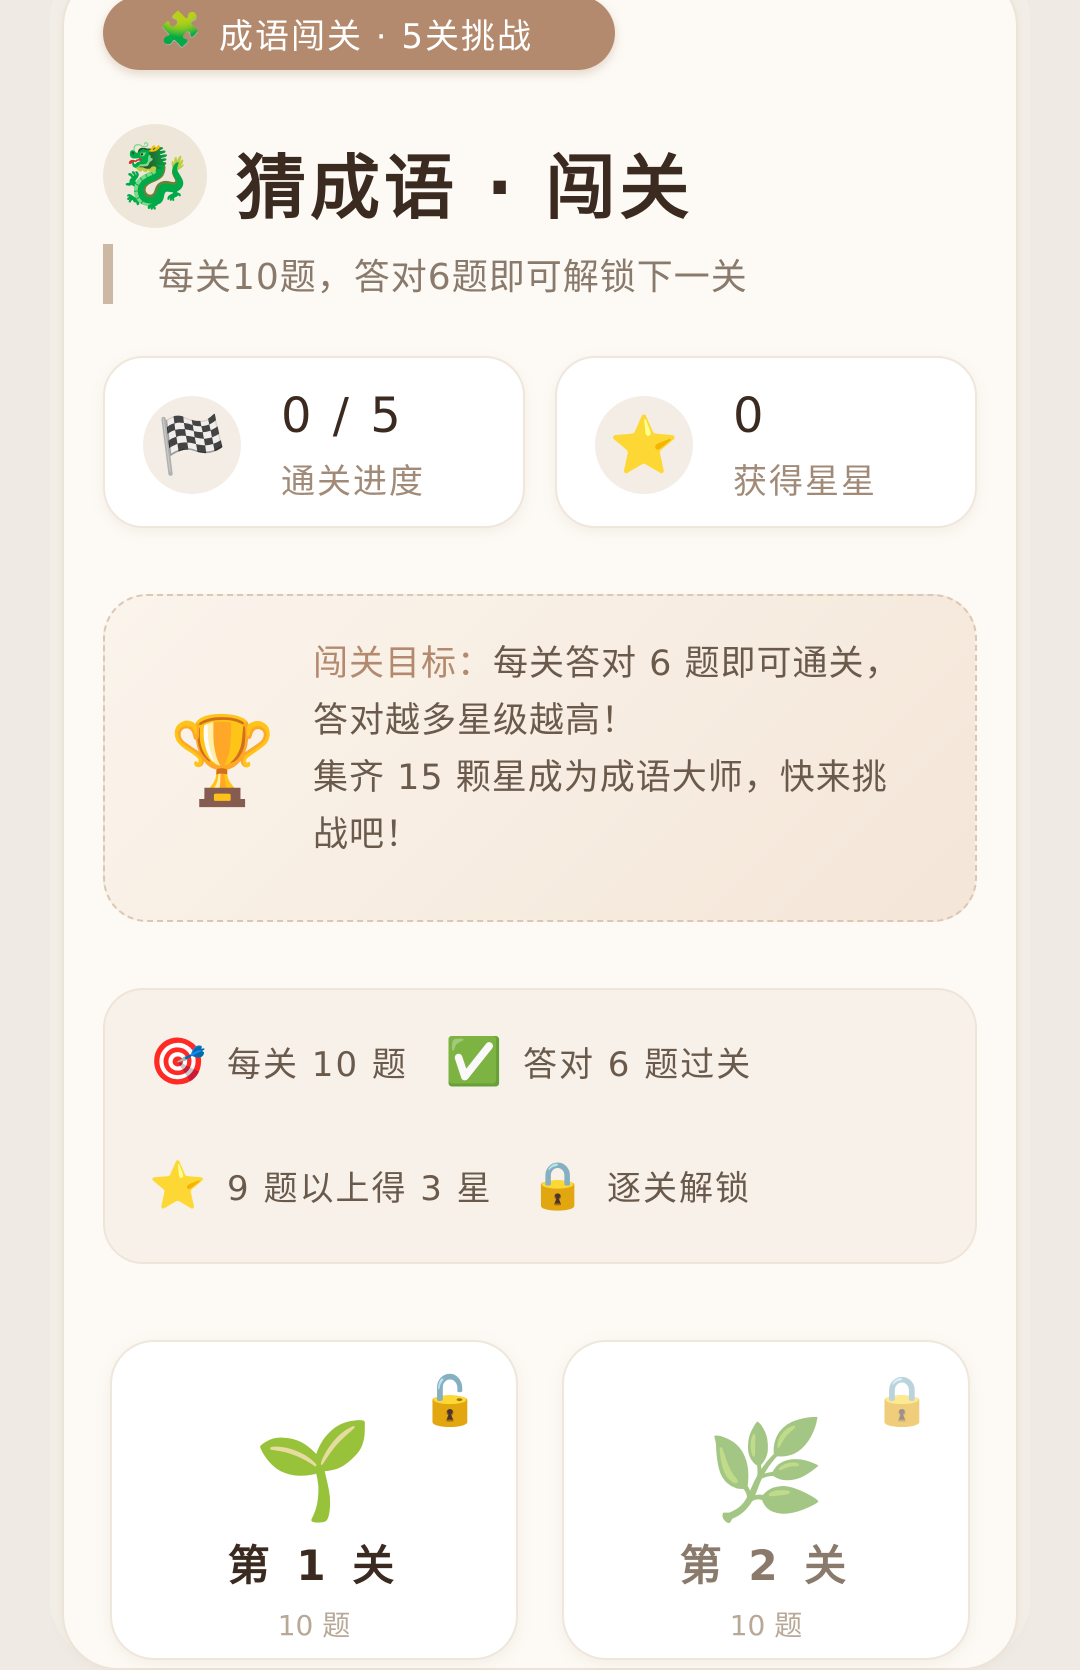  What do you see at coordinates (342, 416) in the screenshot?
I see `progress-value: 0 / 5` at bounding box center [342, 416].